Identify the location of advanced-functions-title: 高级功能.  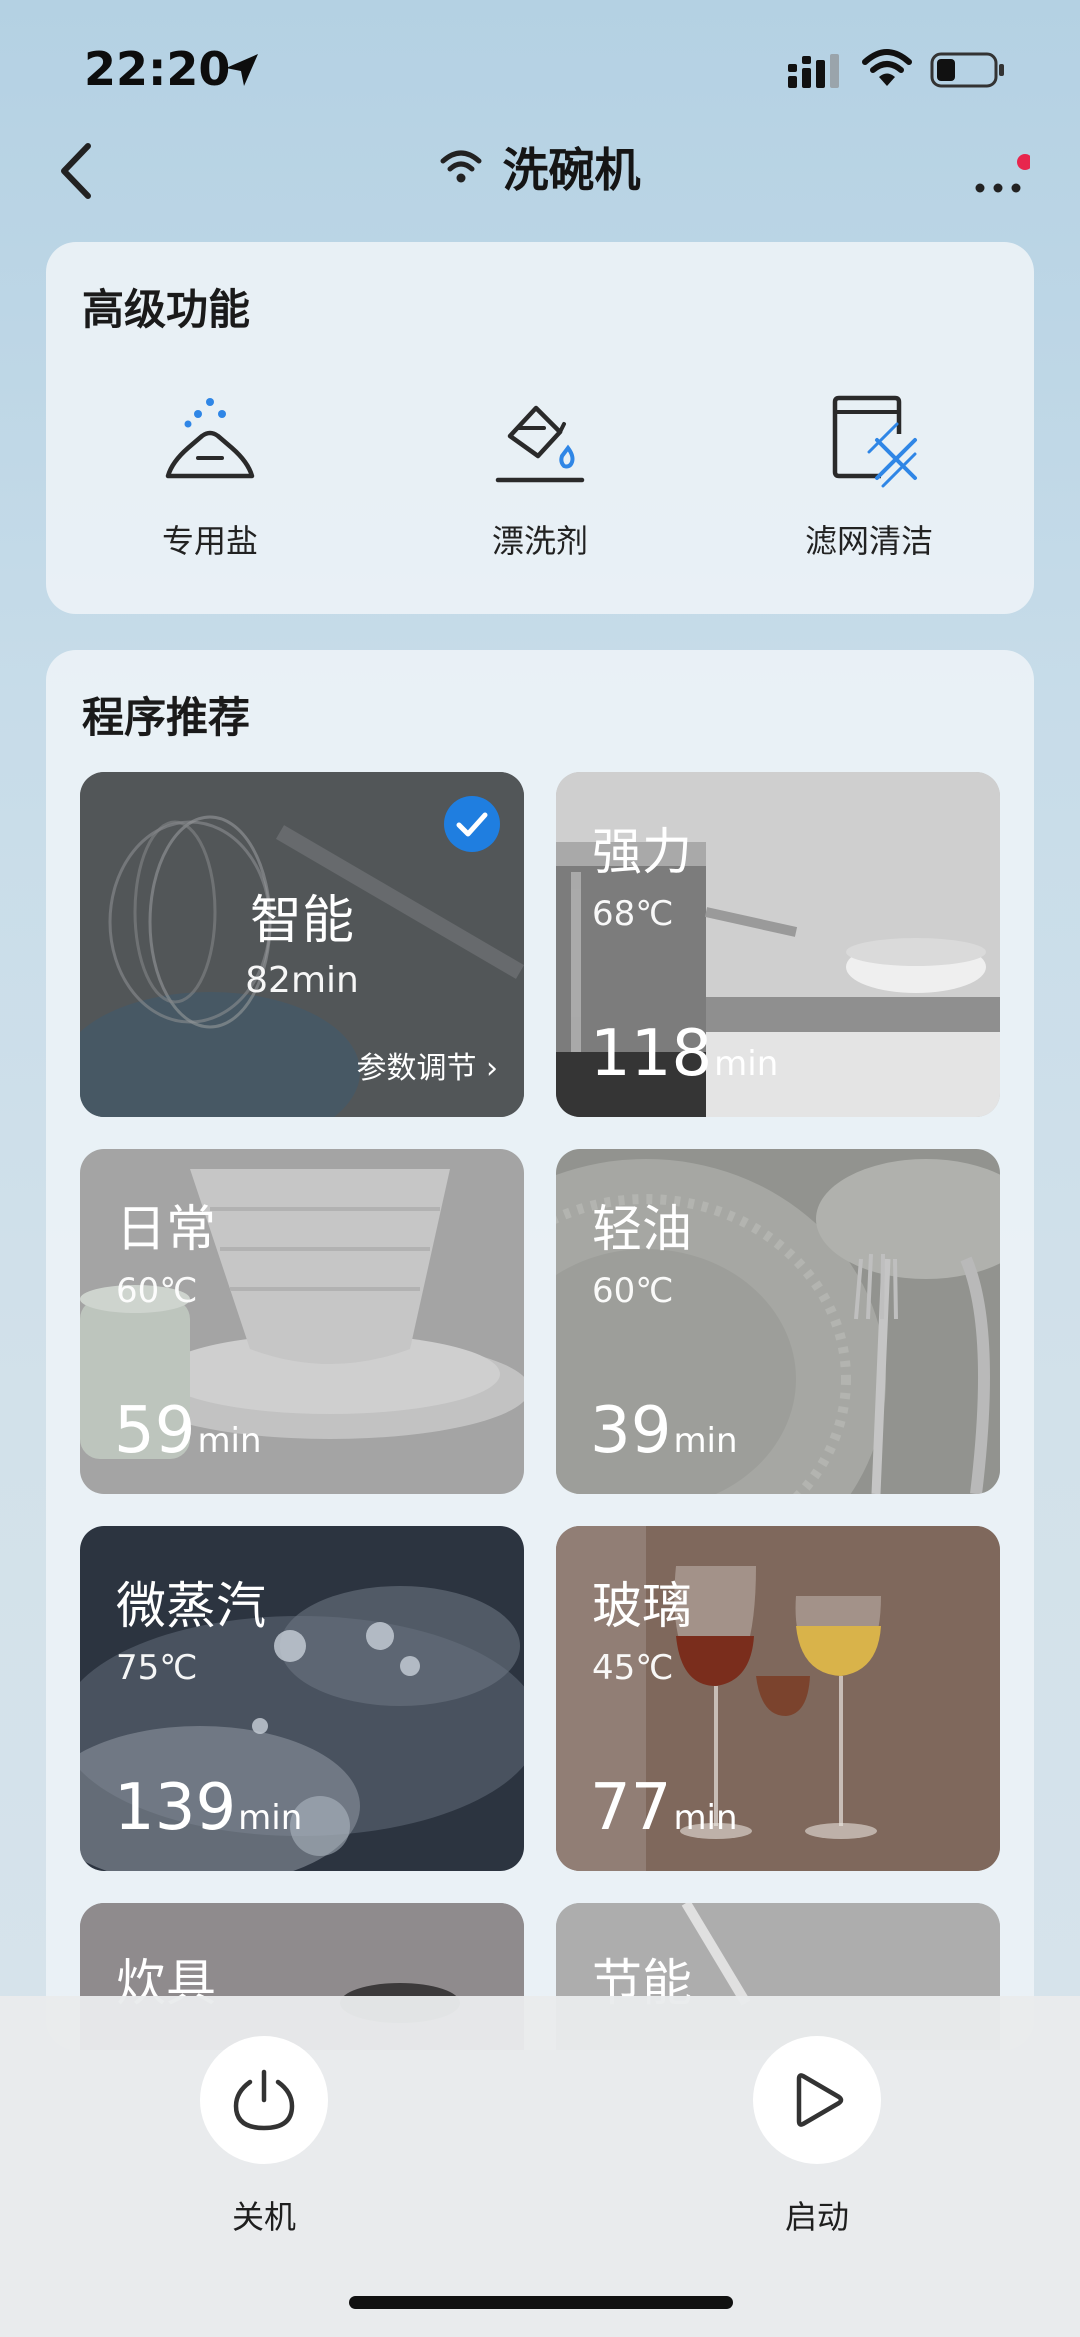
(166, 309).